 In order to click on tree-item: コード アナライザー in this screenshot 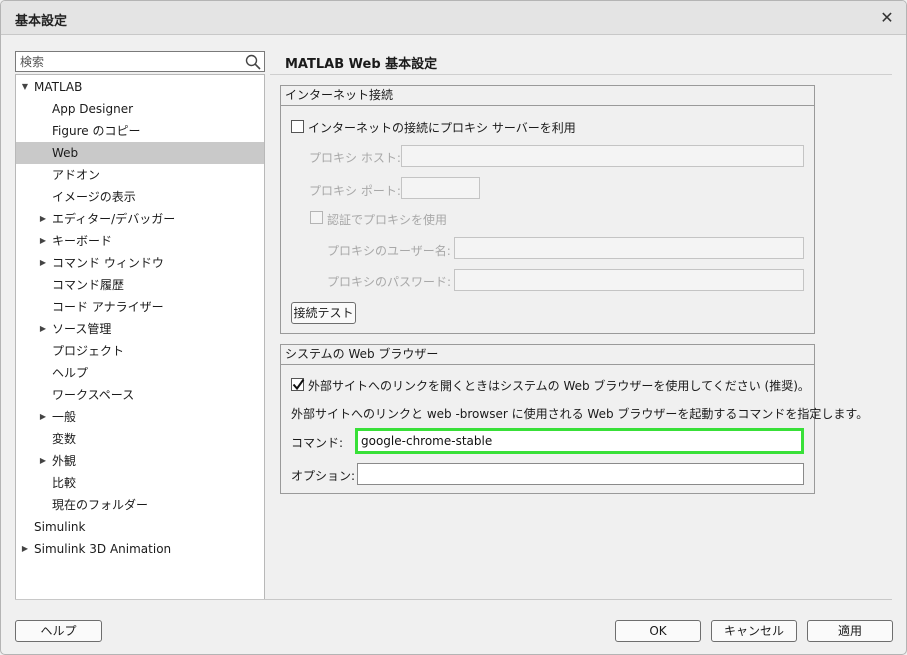, I will do `click(140, 307)`.